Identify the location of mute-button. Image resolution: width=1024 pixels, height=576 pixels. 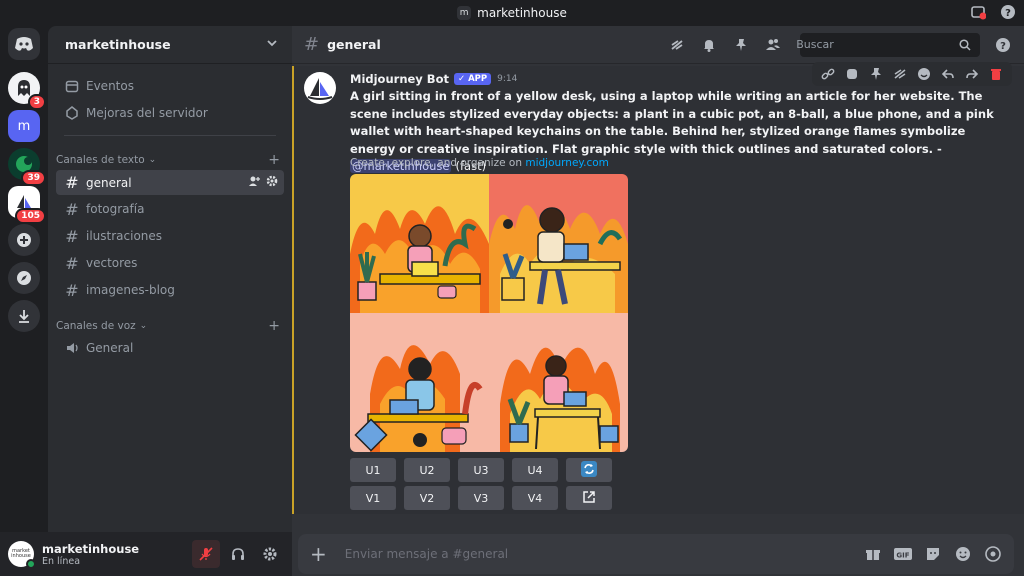
(206, 554).